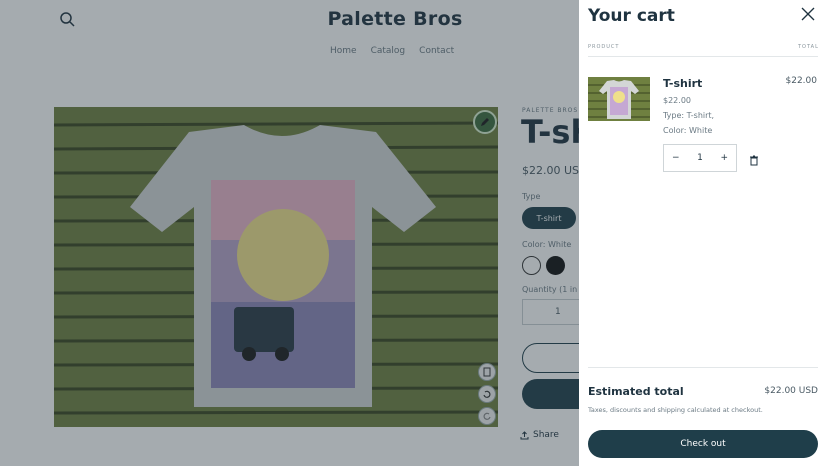 The image size is (828, 466). Describe the element at coordinates (808, 47) in the screenshot. I see `column-header-total: TOTAL` at that location.